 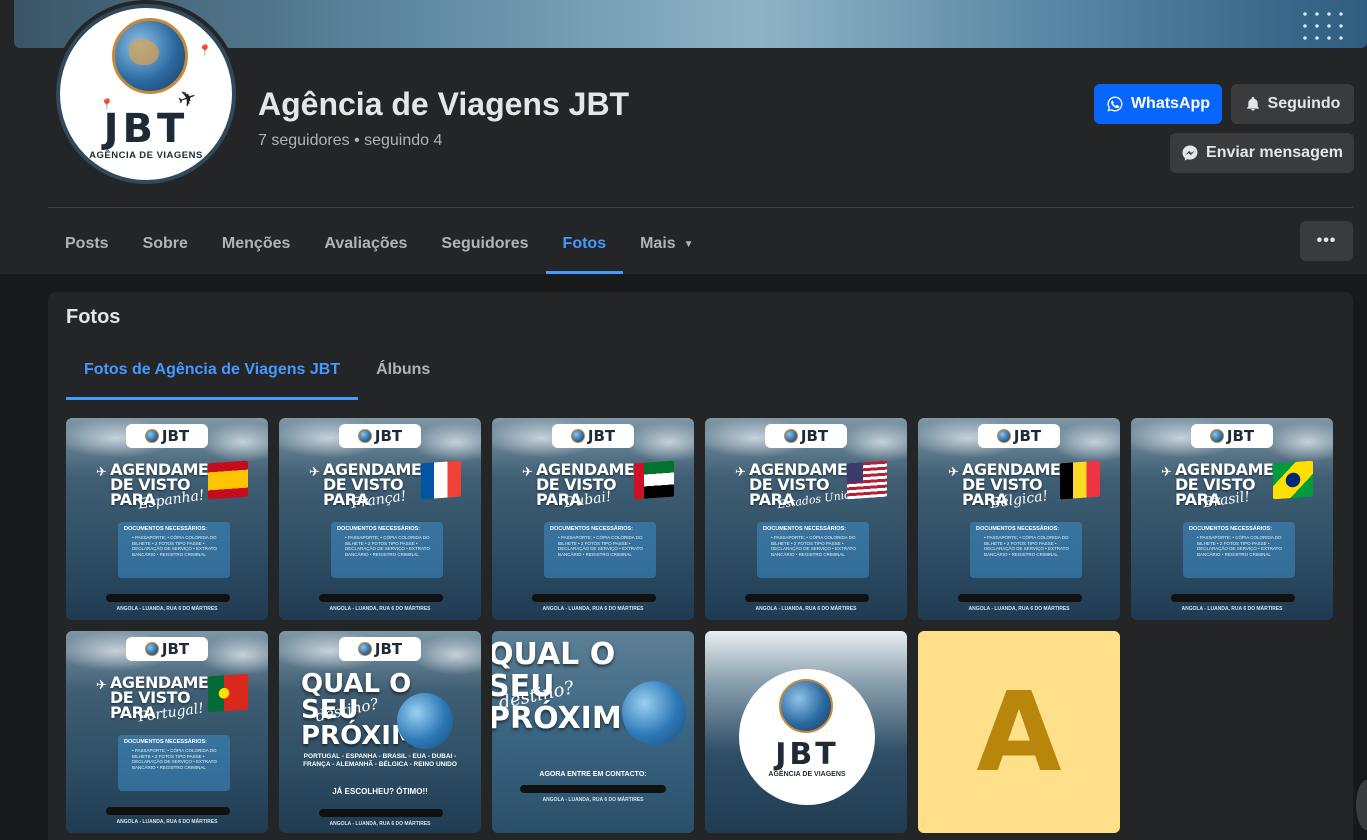 I want to click on cover-dots, so click(x=1322, y=26).